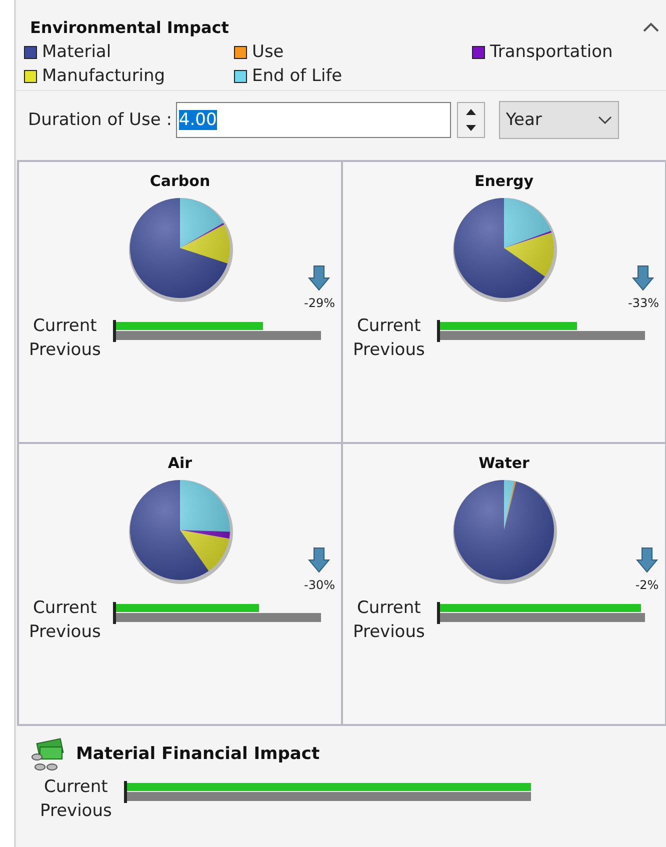 The height and width of the screenshot is (847, 666). I want to click on legend-item: Manufacturing, so click(129, 76).